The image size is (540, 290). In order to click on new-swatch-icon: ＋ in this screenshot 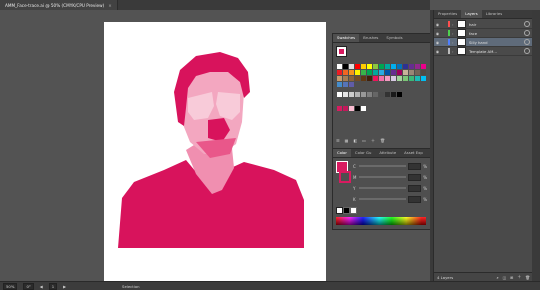, I will do `click(373, 141)`.